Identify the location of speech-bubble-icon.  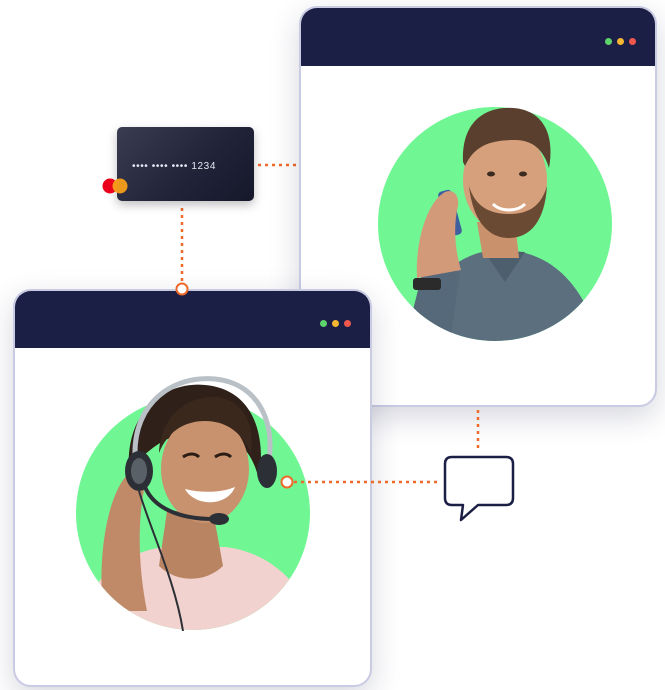
(479, 488).